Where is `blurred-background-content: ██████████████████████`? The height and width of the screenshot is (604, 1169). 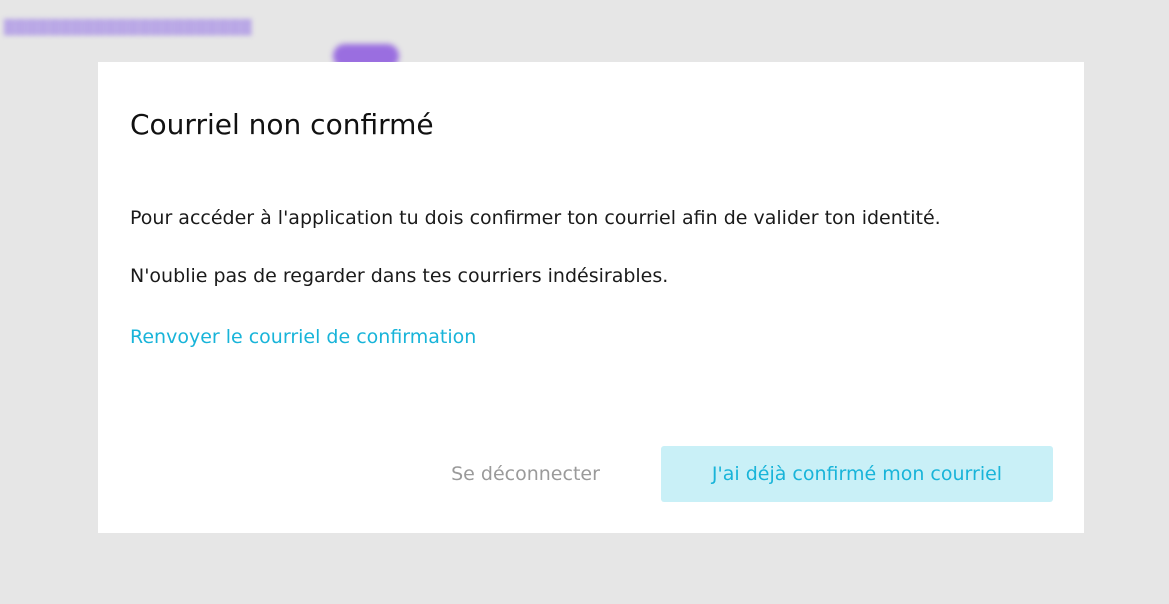 blurred-background-content: ██████████████████████ is located at coordinates (128, 28).